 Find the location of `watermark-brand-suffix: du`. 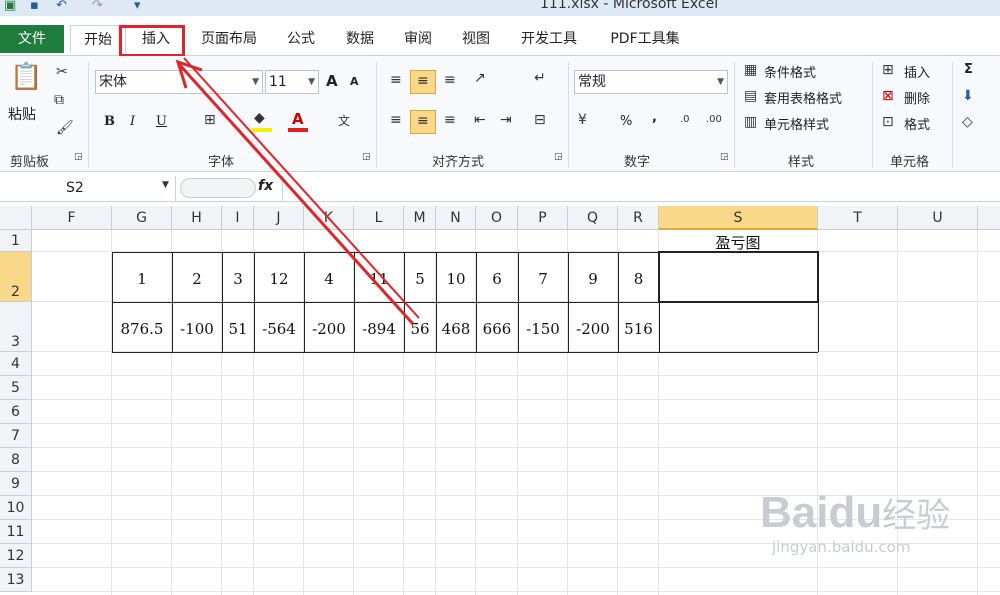

watermark-brand-suffix: du is located at coordinates (855, 512).